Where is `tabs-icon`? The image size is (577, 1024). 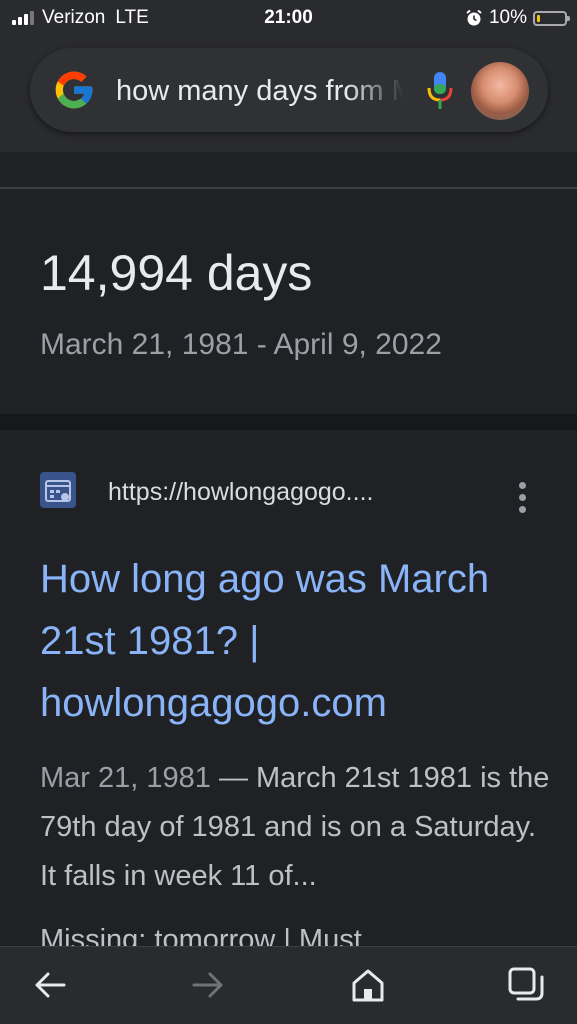
tabs-icon is located at coordinates (526, 984).